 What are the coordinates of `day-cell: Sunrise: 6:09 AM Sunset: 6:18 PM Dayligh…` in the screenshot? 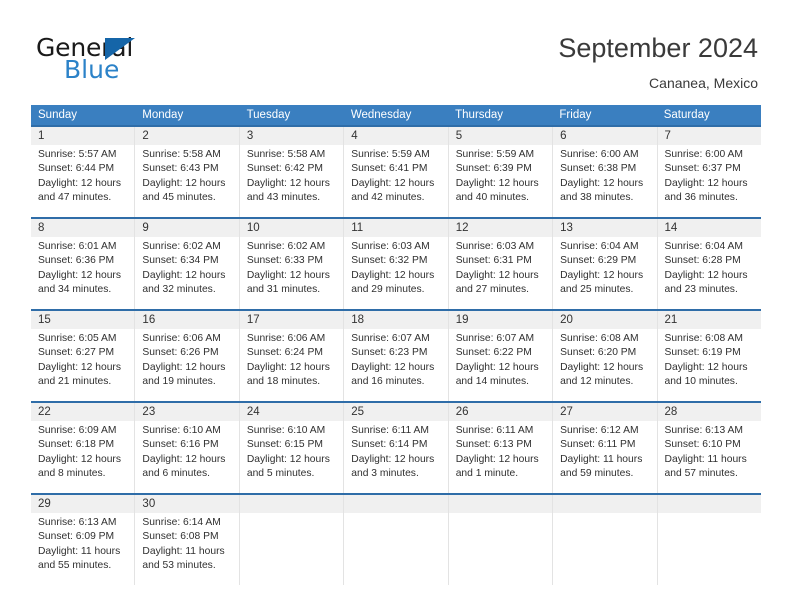 It's located at (83, 457).